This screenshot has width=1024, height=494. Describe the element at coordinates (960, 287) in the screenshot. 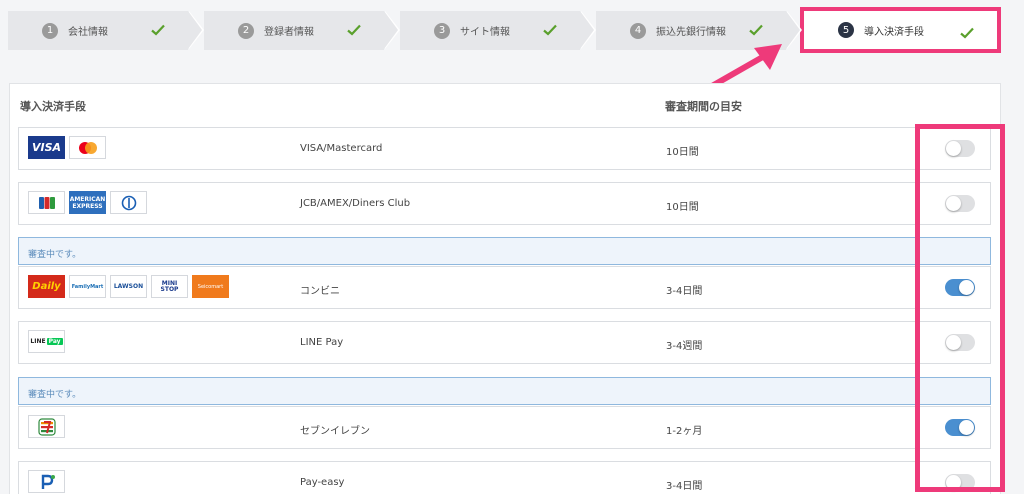

I see `toggle-convenience-store` at that location.